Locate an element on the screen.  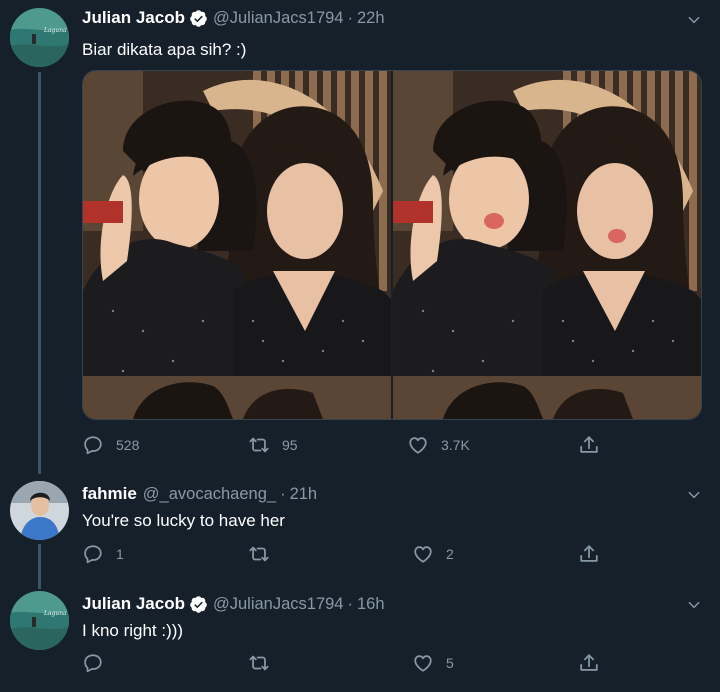
timestamp: 21h is located at coordinates (304, 494).